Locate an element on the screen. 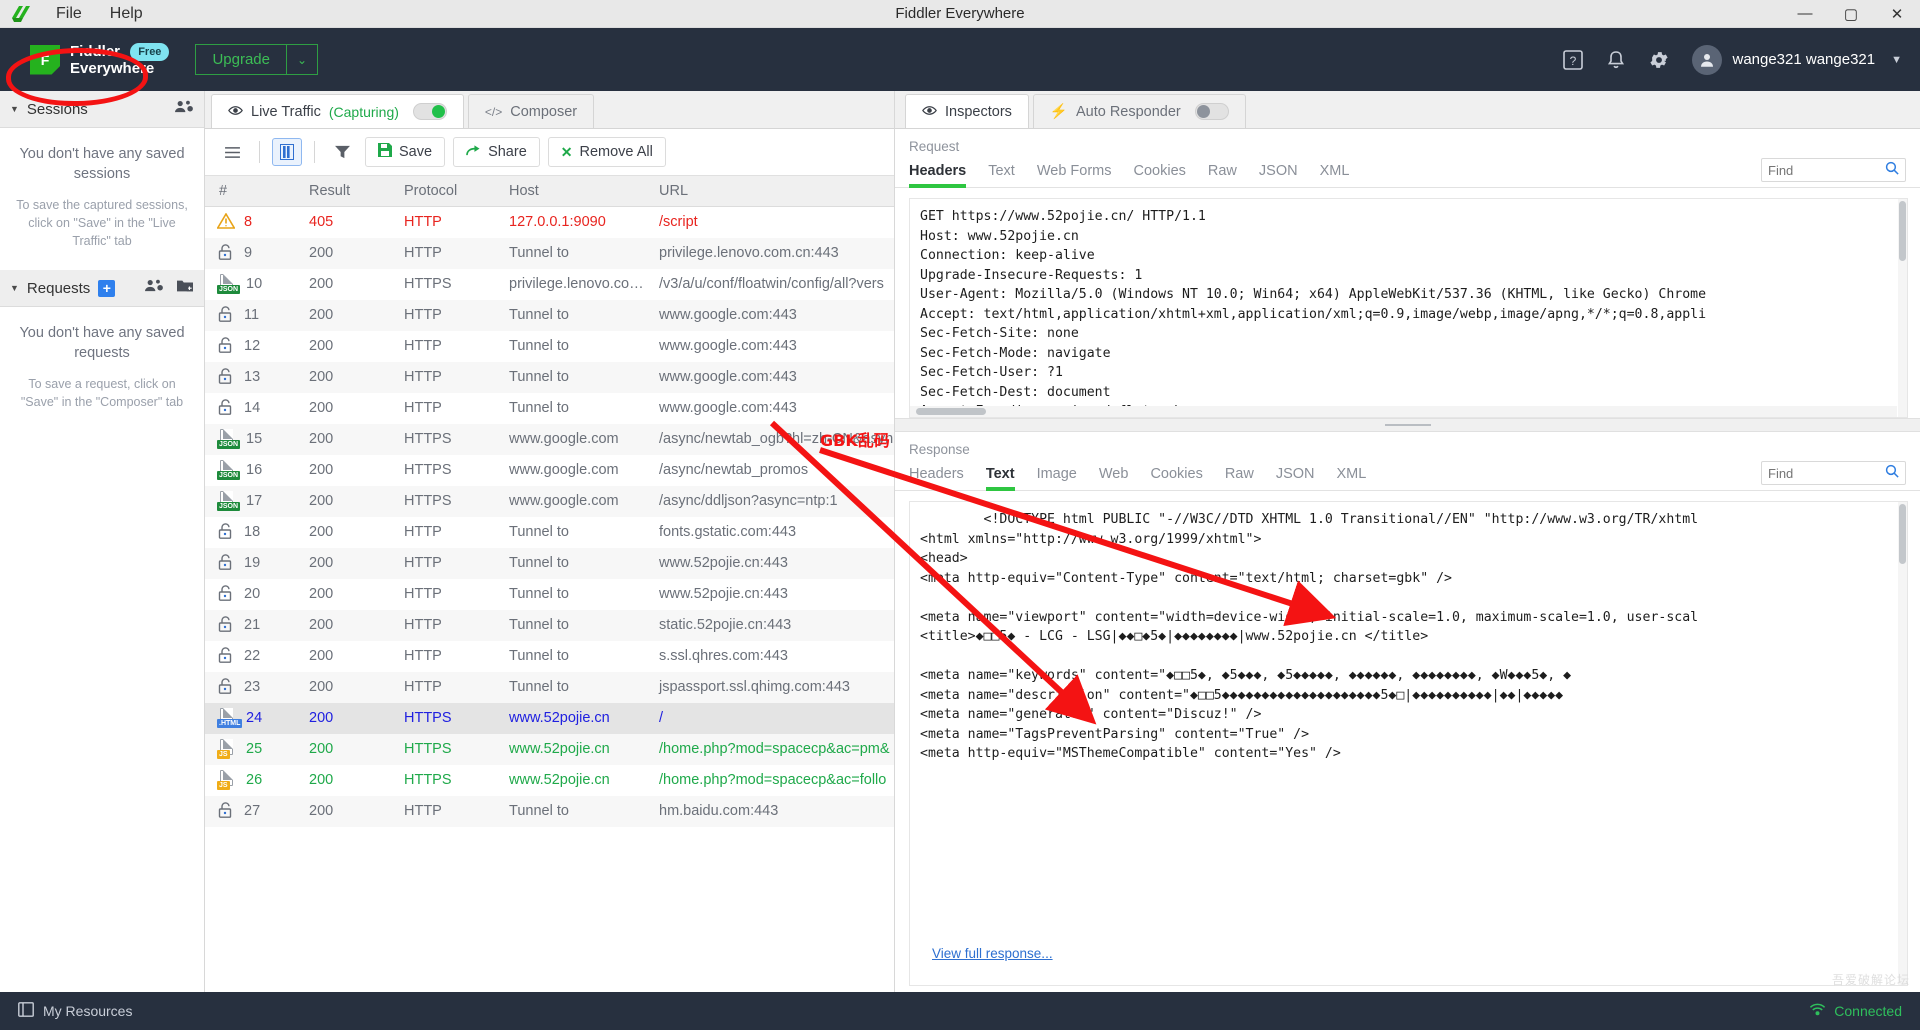 This screenshot has height=1030, width=1920. response-find-input is located at coordinates (1826, 473).